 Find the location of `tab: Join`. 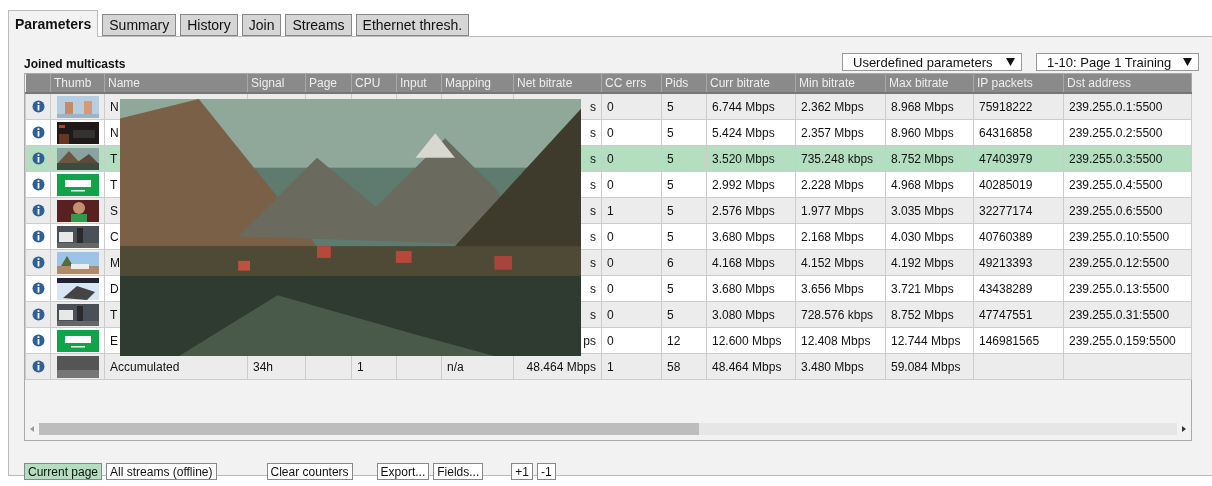

tab: Join is located at coordinates (261, 25).